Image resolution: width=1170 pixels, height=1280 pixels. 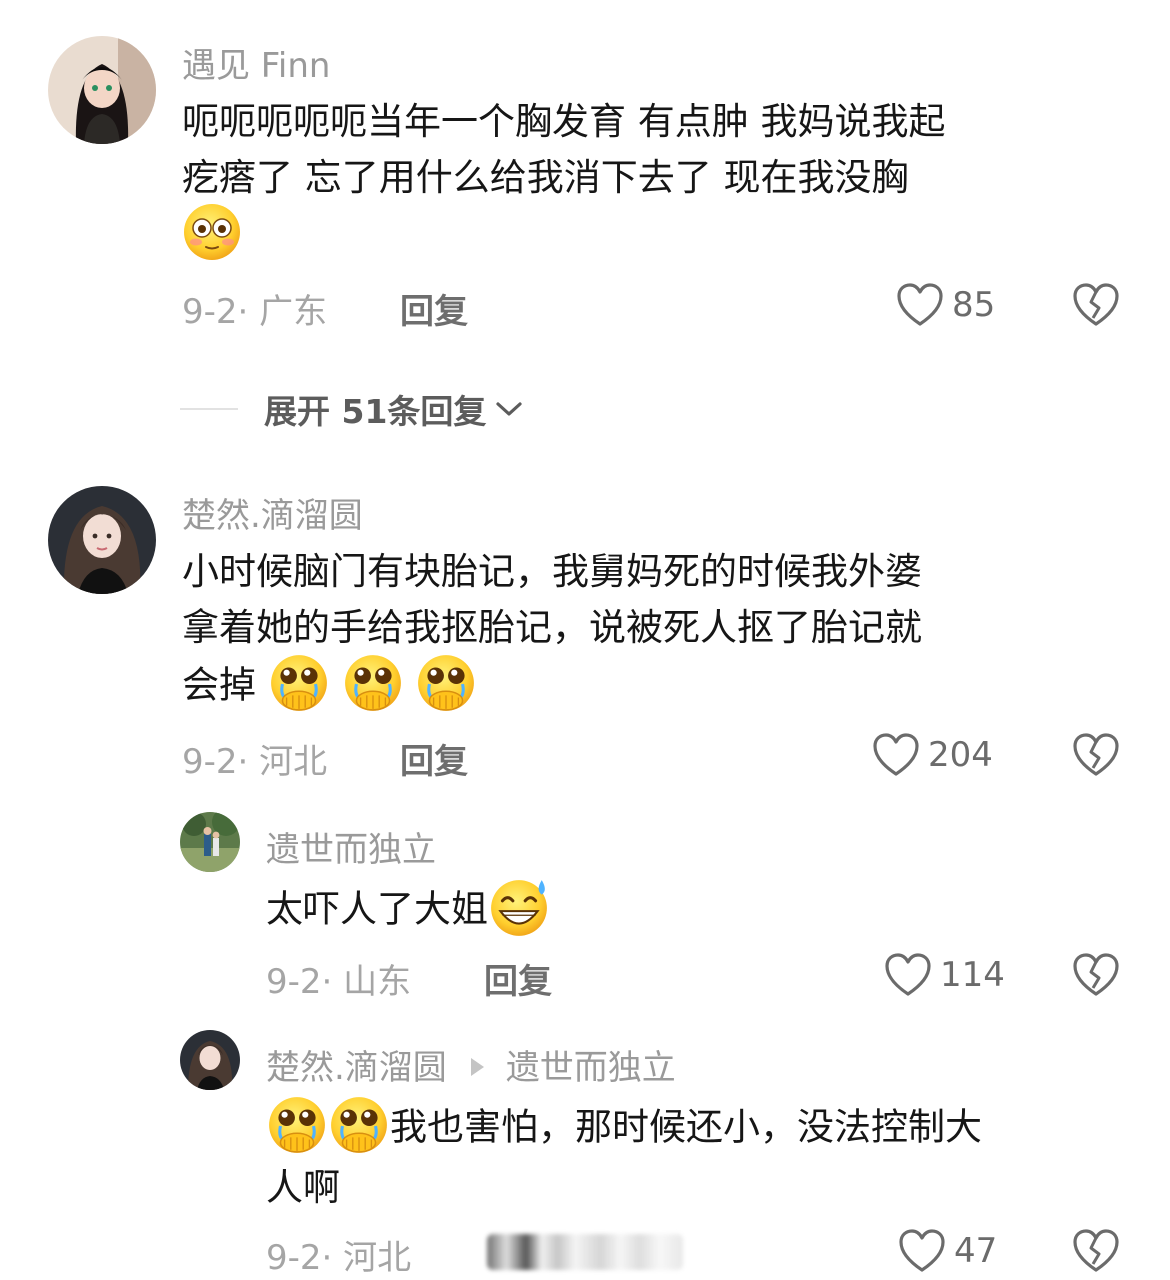 I want to click on avatar-image, so click(x=210, y=1060).